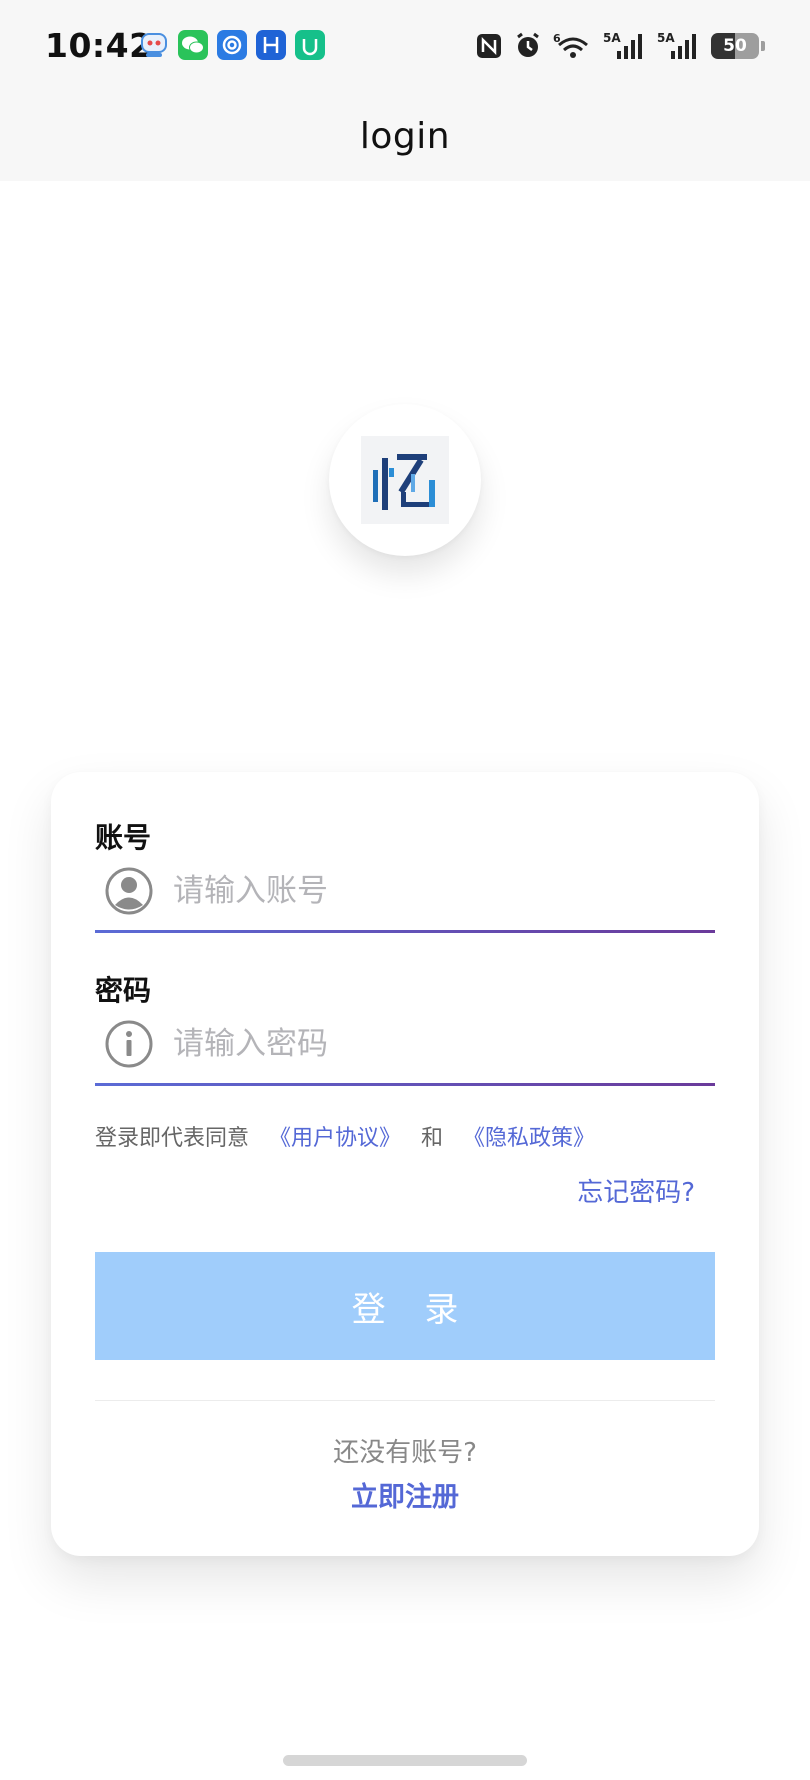 This screenshot has width=810, height=1780. I want to click on mi-home-icon, so click(310, 45).